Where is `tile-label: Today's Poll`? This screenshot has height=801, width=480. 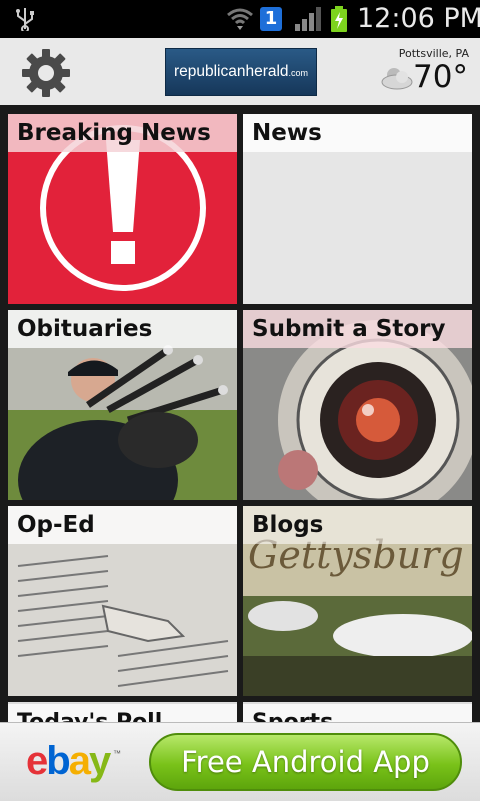 tile-label: Today's Poll is located at coordinates (122, 713).